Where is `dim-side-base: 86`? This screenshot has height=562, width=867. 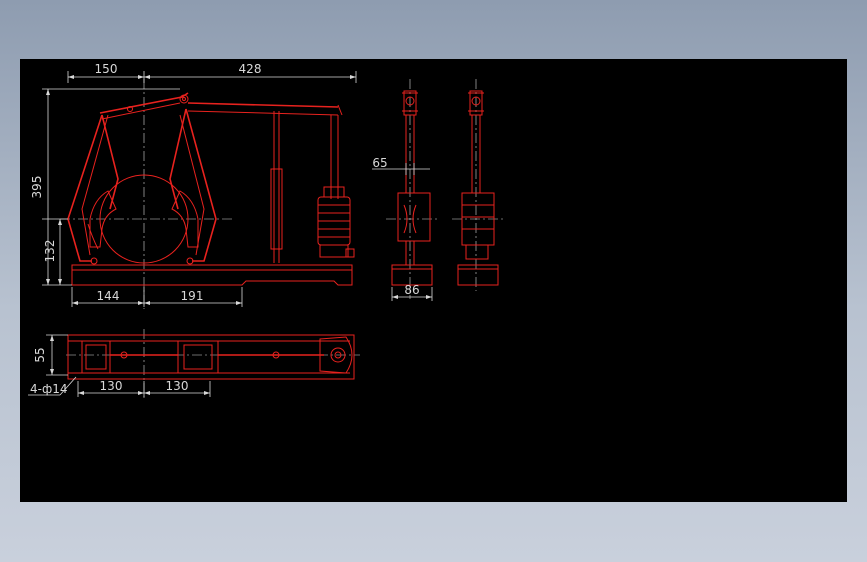 dim-side-base: 86 is located at coordinates (411, 290).